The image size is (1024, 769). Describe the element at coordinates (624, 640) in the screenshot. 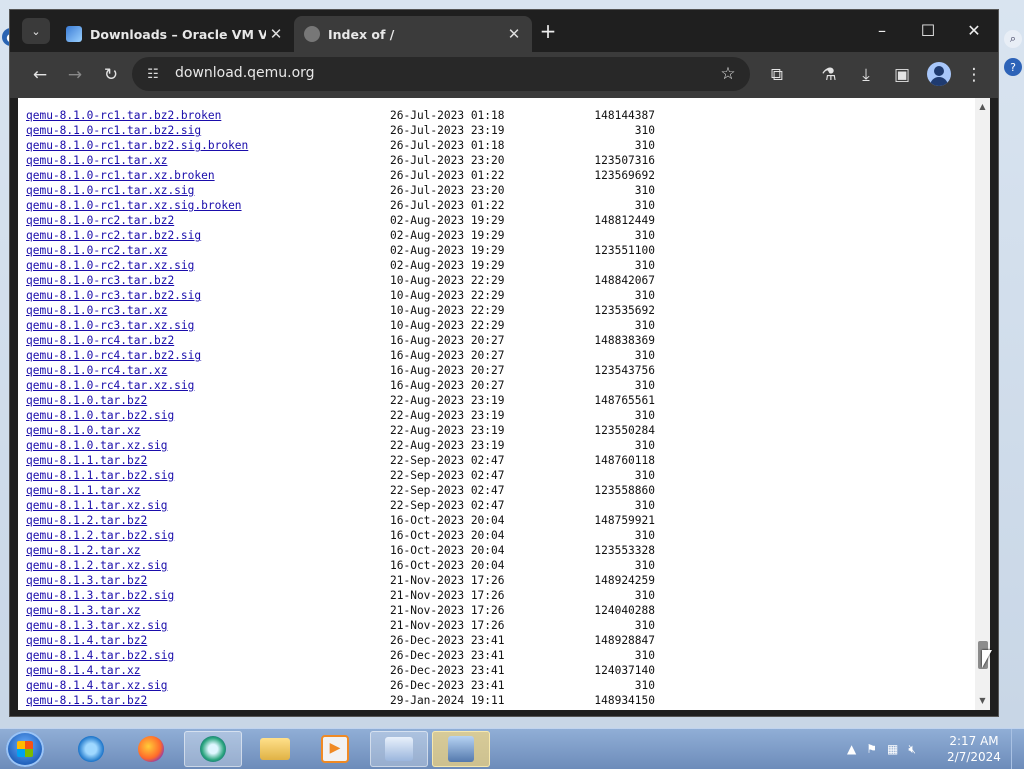

I see `file-size: 148928847` at that location.